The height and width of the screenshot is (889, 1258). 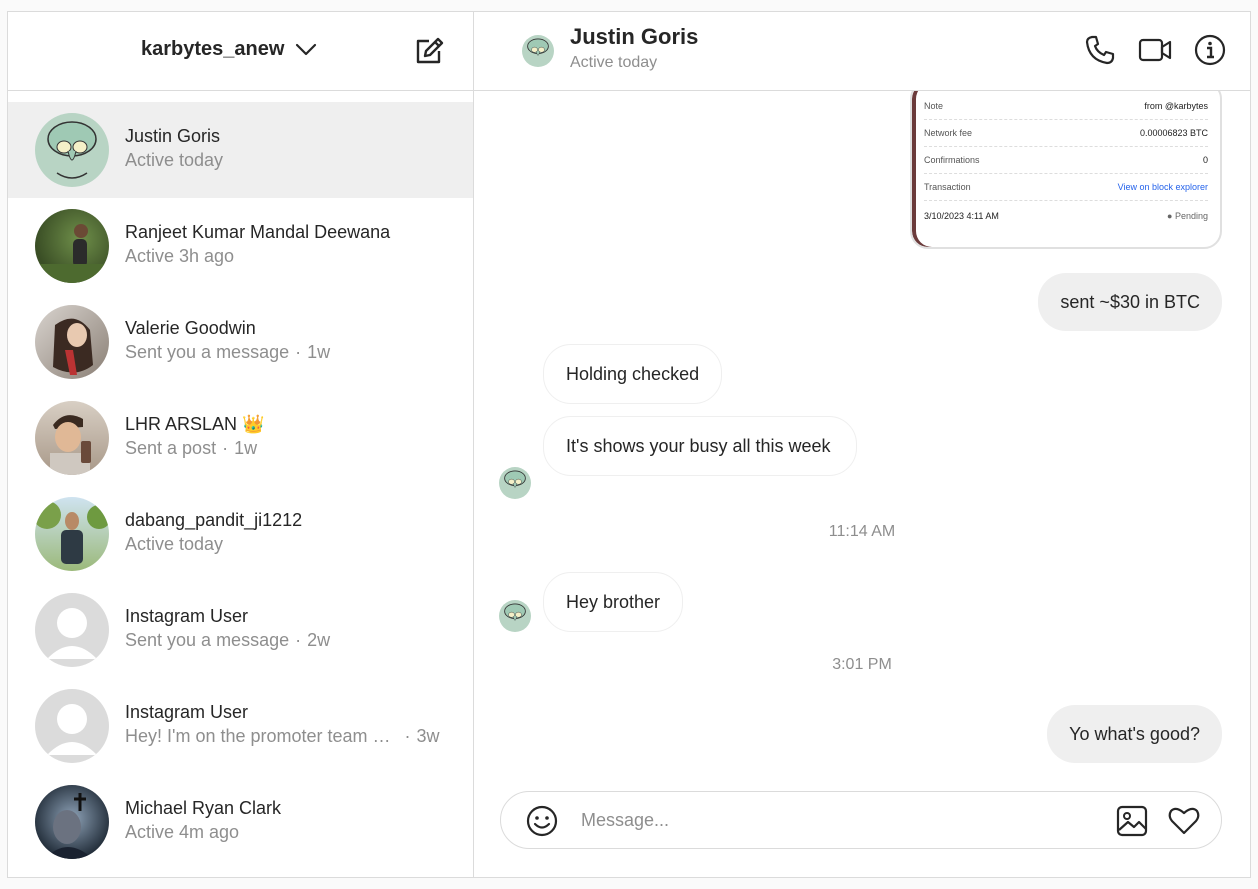 I want to click on thread-item: Valerie Goodwin Sent you a message · 1w, so click(x=240, y=342).